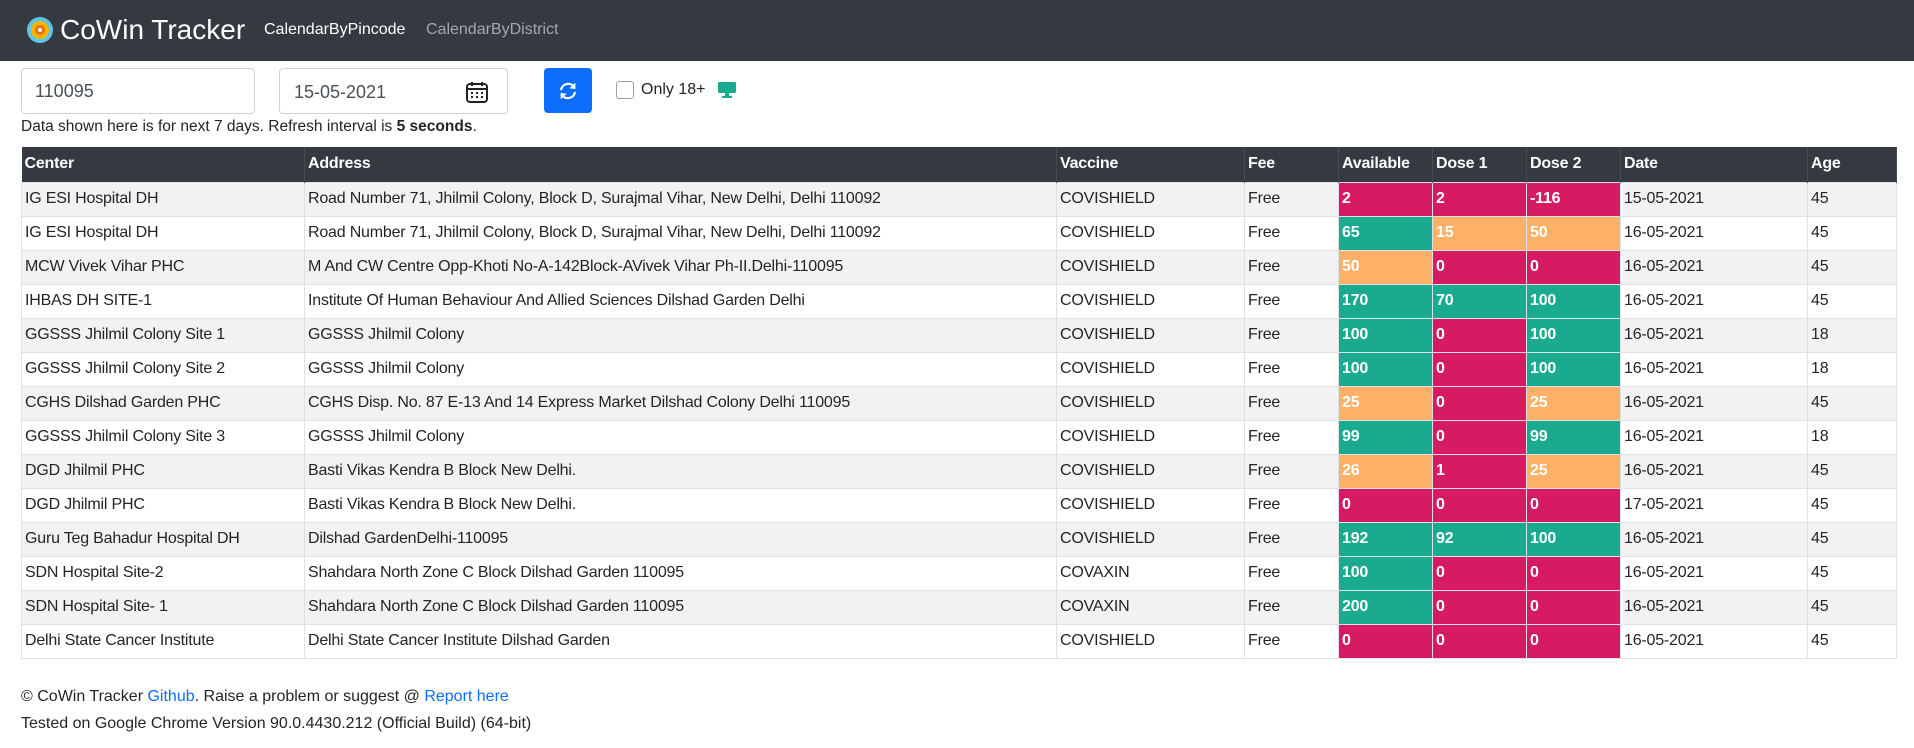 The height and width of the screenshot is (748, 1914). What do you see at coordinates (1385, 233) in the screenshot?
I see `cell-available: 65` at bounding box center [1385, 233].